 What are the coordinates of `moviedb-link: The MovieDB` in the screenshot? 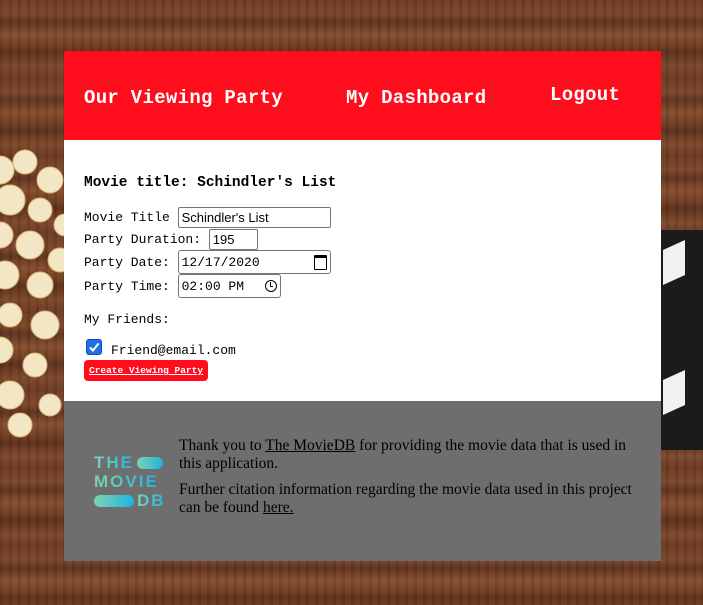 It's located at (310, 445).